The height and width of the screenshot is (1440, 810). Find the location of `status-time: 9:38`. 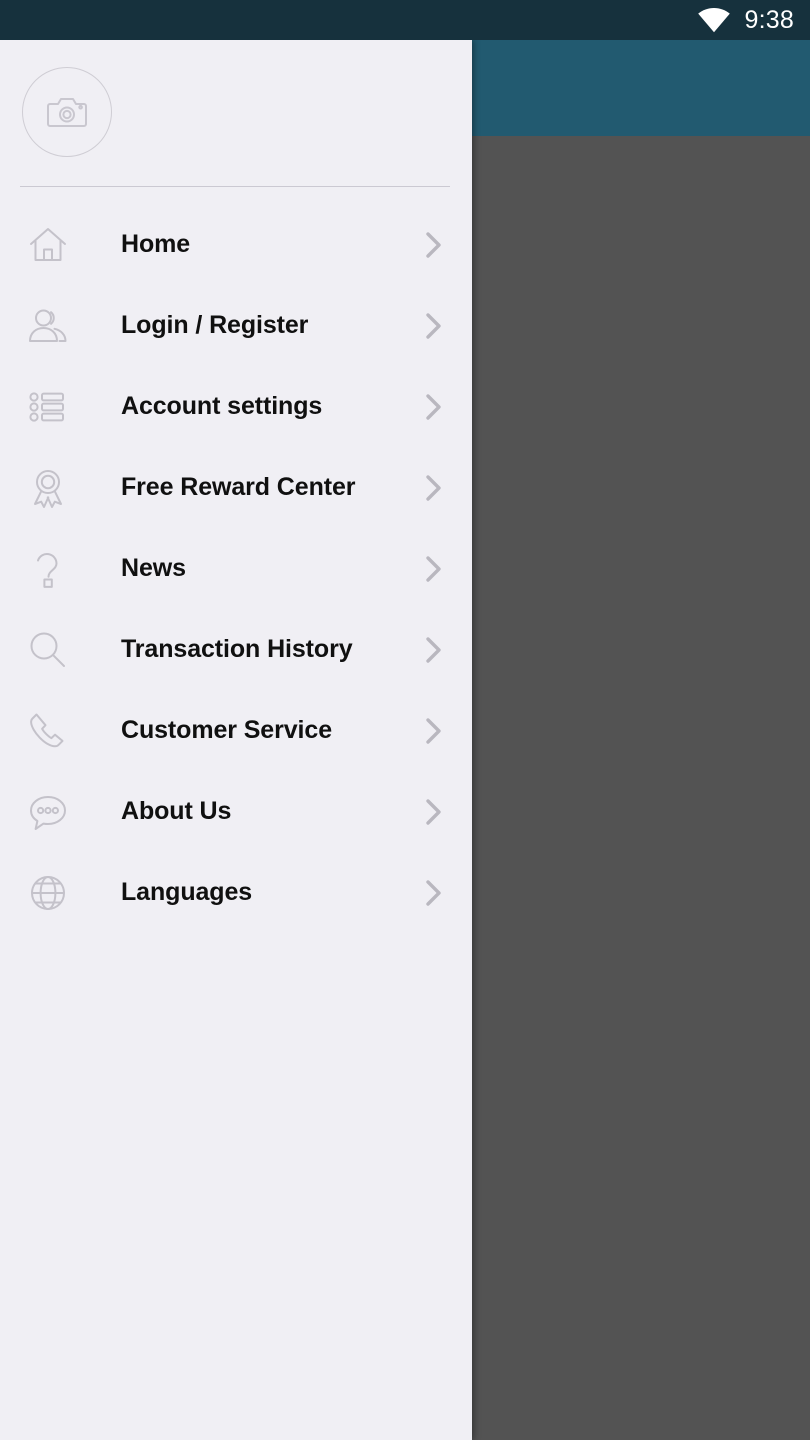

status-time: 9:38 is located at coordinates (769, 19).